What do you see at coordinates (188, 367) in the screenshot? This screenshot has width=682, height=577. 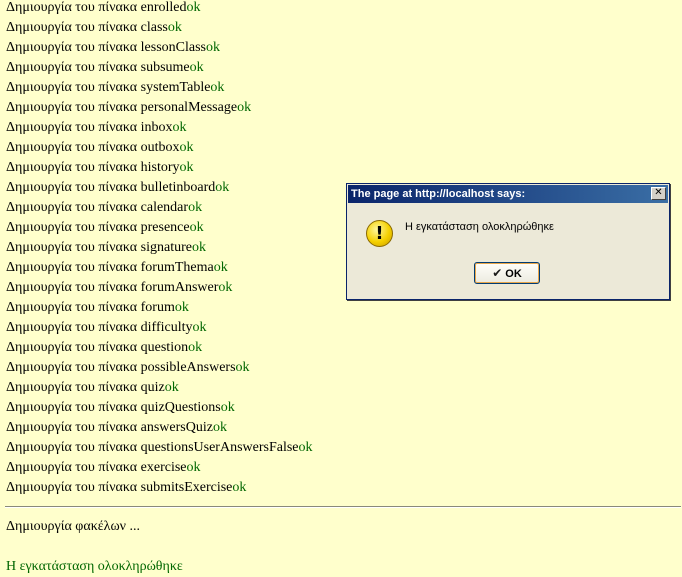 I see `log-line-table-name: possibleAnswers` at bounding box center [188, 367].